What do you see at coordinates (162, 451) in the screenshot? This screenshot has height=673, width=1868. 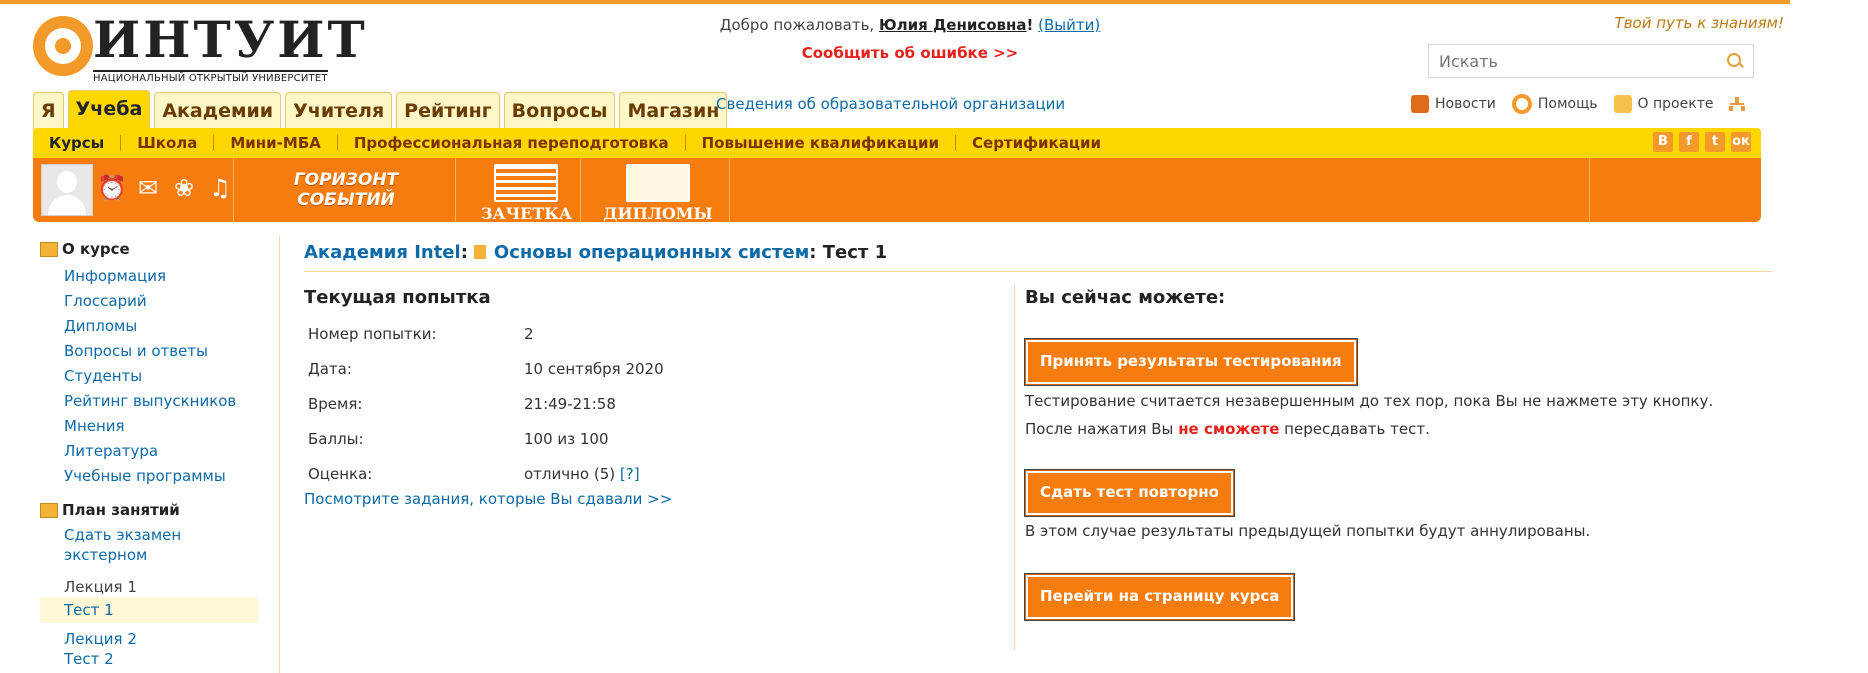 I see `sidebar-item-literature: Литература` at bounding box center [162, 451].